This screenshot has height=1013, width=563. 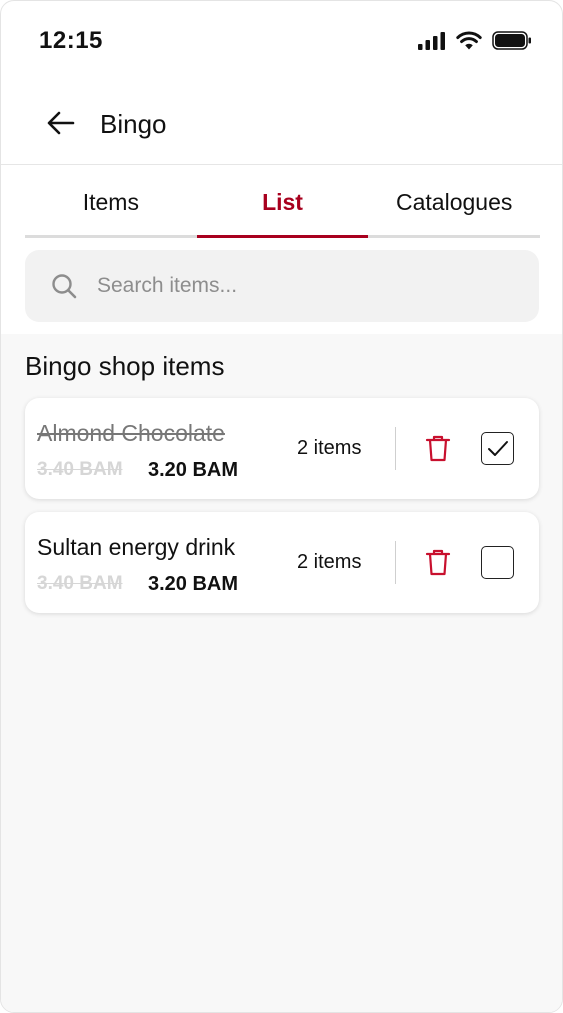 I want to click on page-title: Bingo, so click(x=133, y=124).